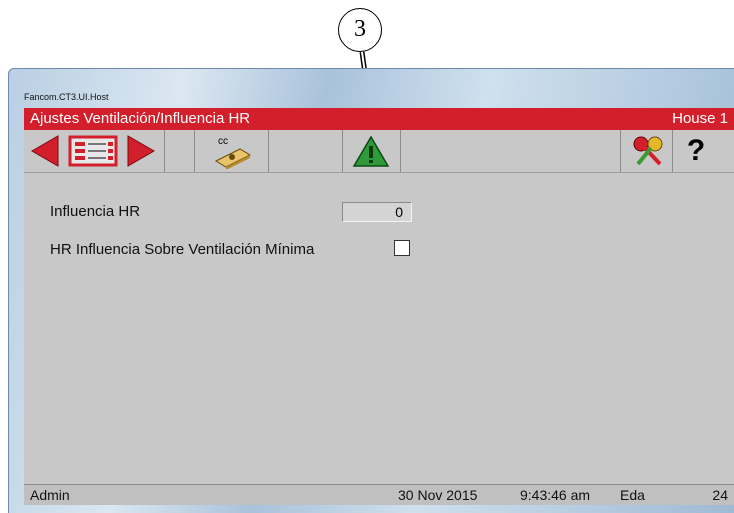 This screenshot has height=513, width=734. I want to click on control-card-icon: cc, so click(233, 151).